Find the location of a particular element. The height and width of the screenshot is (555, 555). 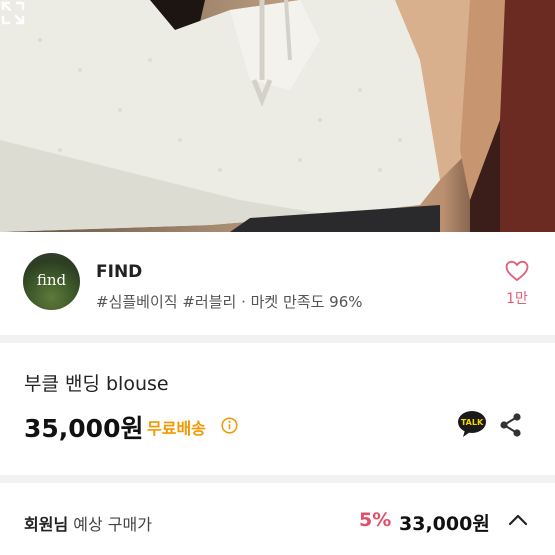

member-label-rest: 예상 구매가 is located at coordinates (110, 524).